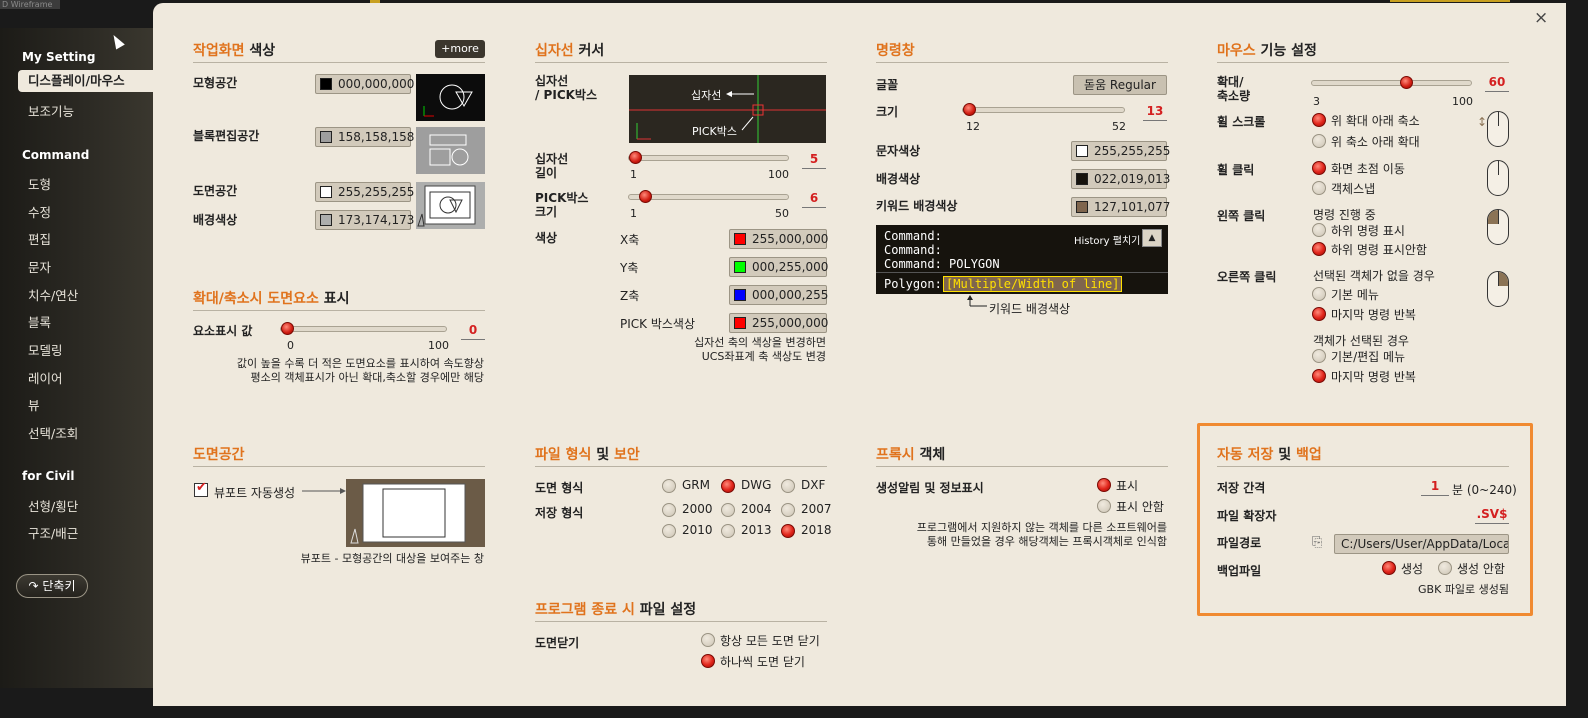 This screenshot has height=718, width=1588. What do you see at coordinates (1120, 151) in the screenshot?
I see `text-color: 255,255,255` at bounding box center [1120, 151].